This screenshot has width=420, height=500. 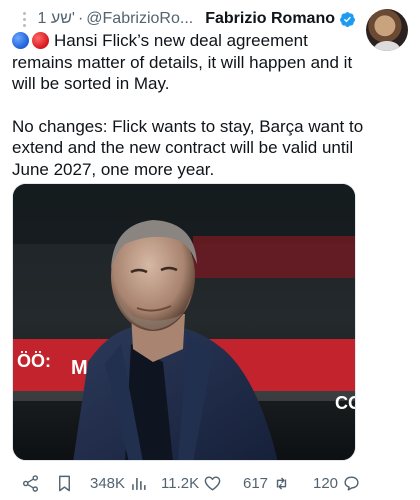 I want to click on share-button, so click(x=30, y=483).